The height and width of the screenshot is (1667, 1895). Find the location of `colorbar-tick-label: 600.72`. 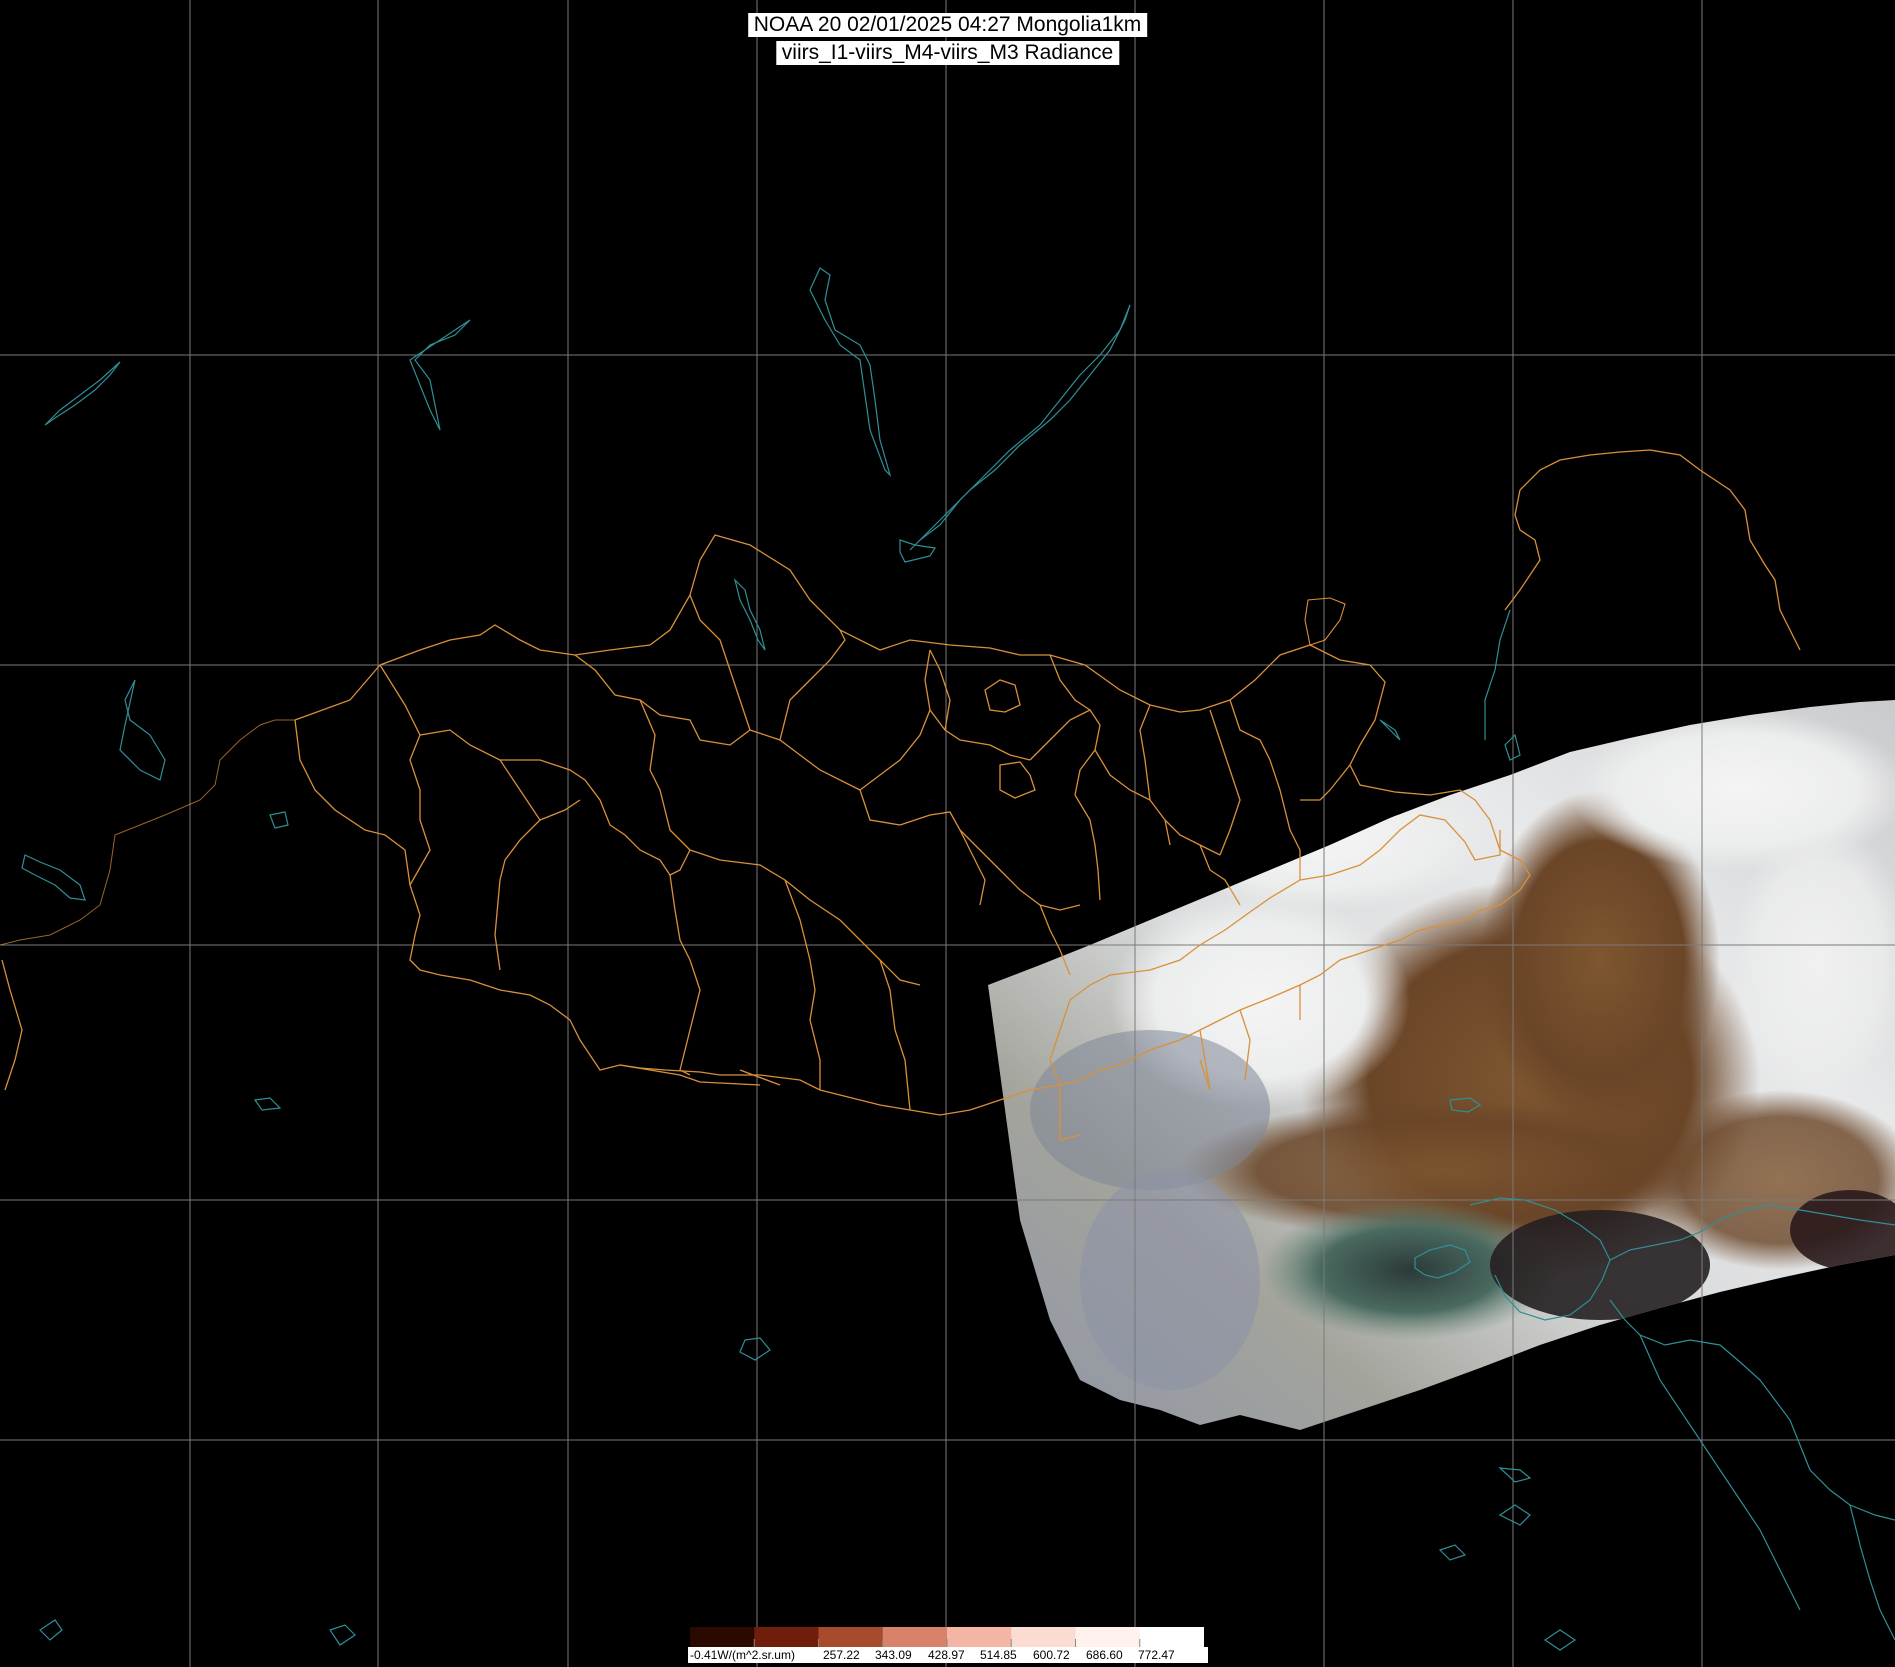

colorbar-tick-label: 600.72 is located at coordinates (1051, 1655).